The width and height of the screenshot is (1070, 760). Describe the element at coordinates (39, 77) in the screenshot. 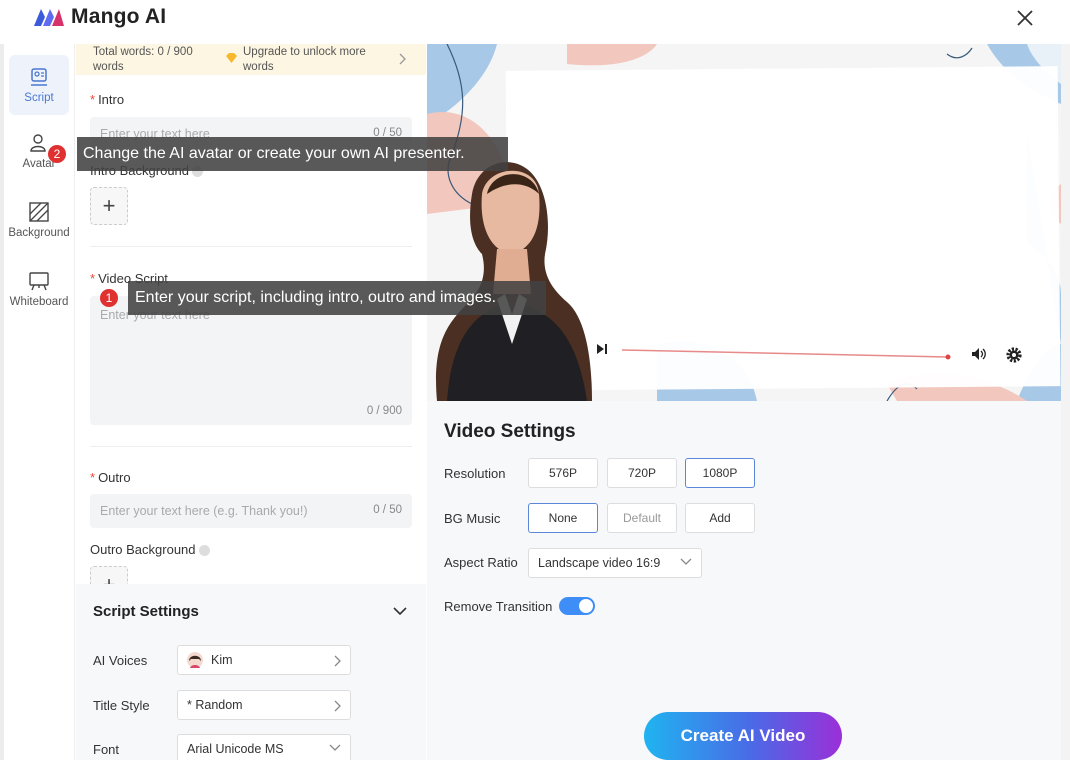

I see `script-icon` at that location.